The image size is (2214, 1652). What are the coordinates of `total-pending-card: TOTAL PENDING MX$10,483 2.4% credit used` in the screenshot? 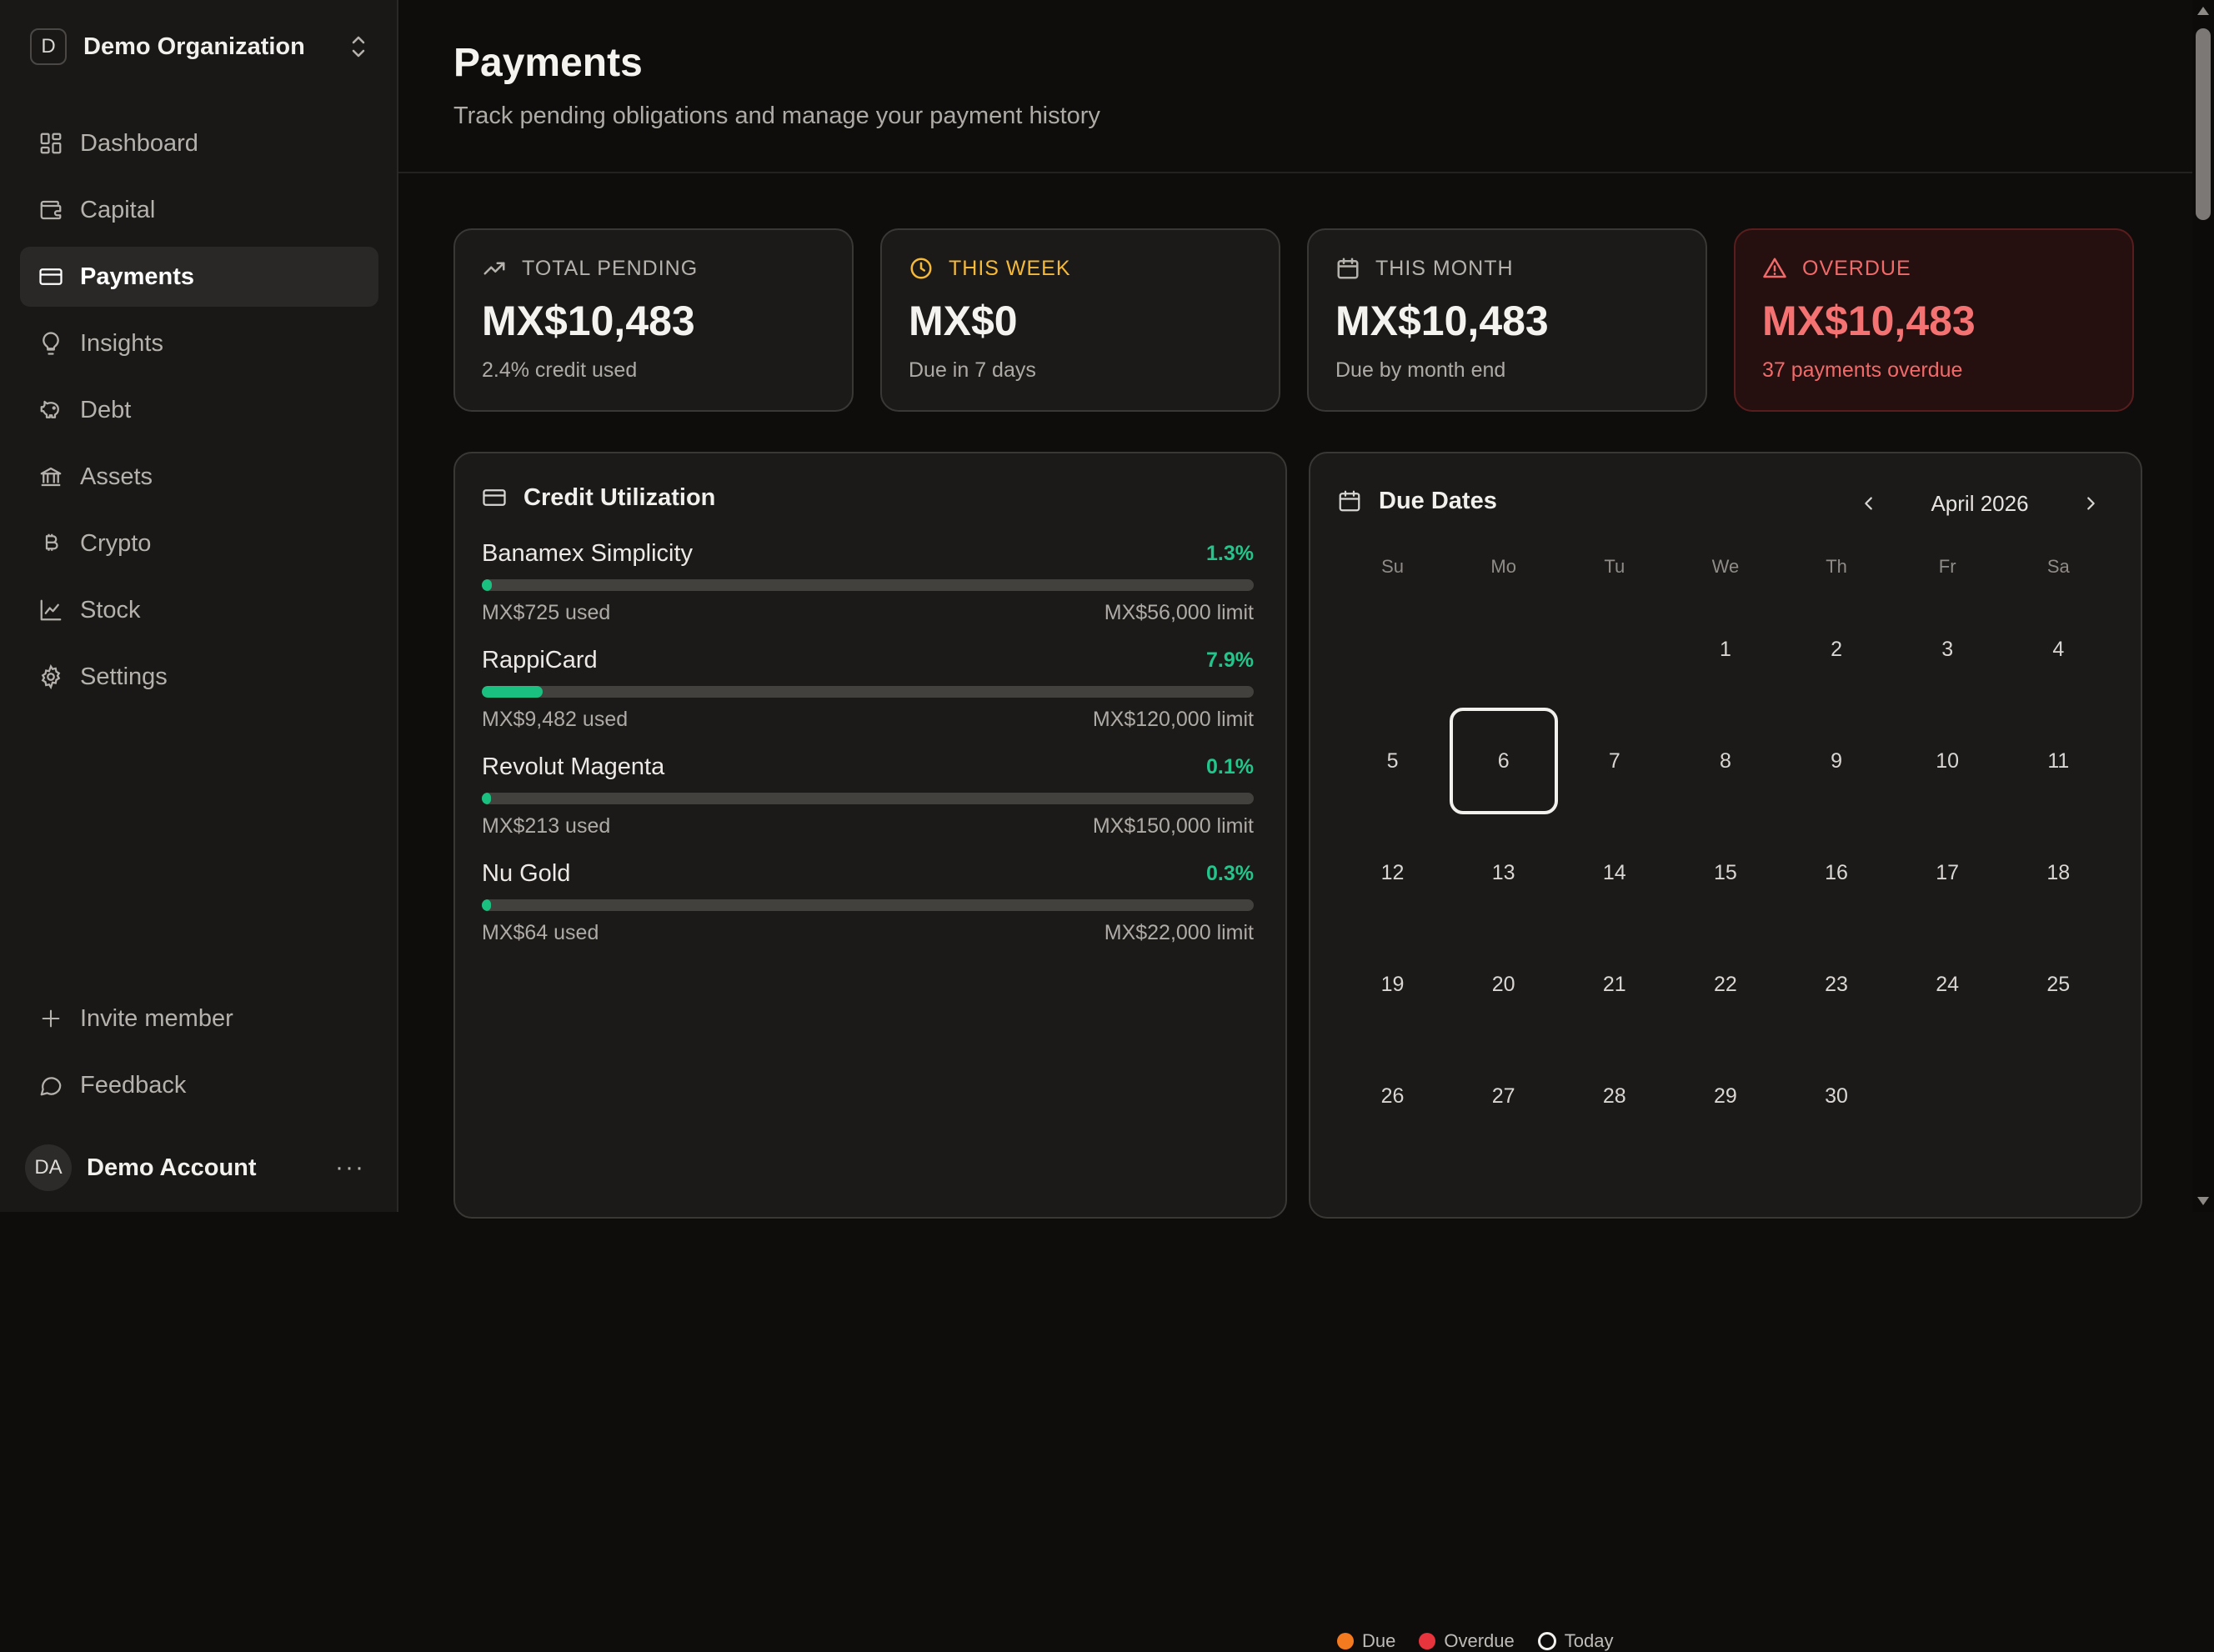 It's located at (653, 320).